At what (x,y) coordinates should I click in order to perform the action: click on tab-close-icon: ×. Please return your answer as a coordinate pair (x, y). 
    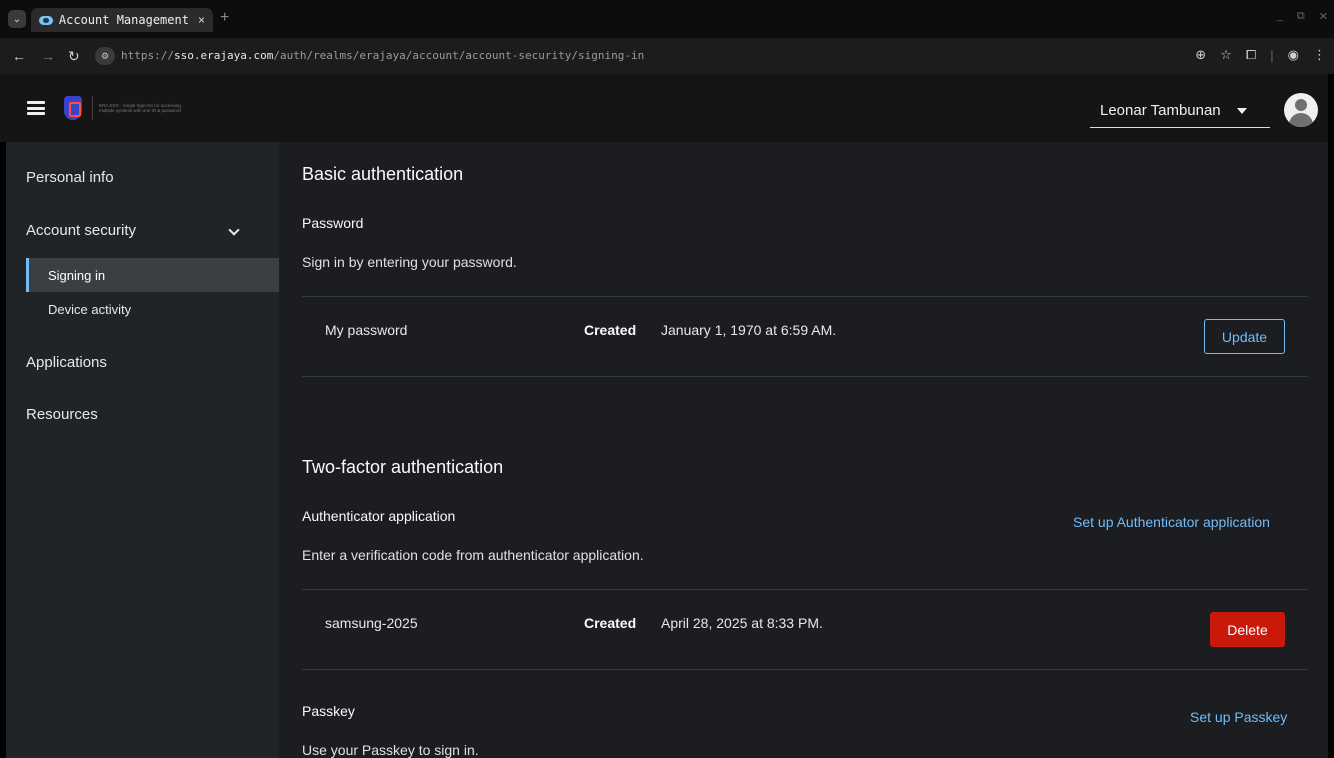
    Looking at the image, I should click on (201, 20).